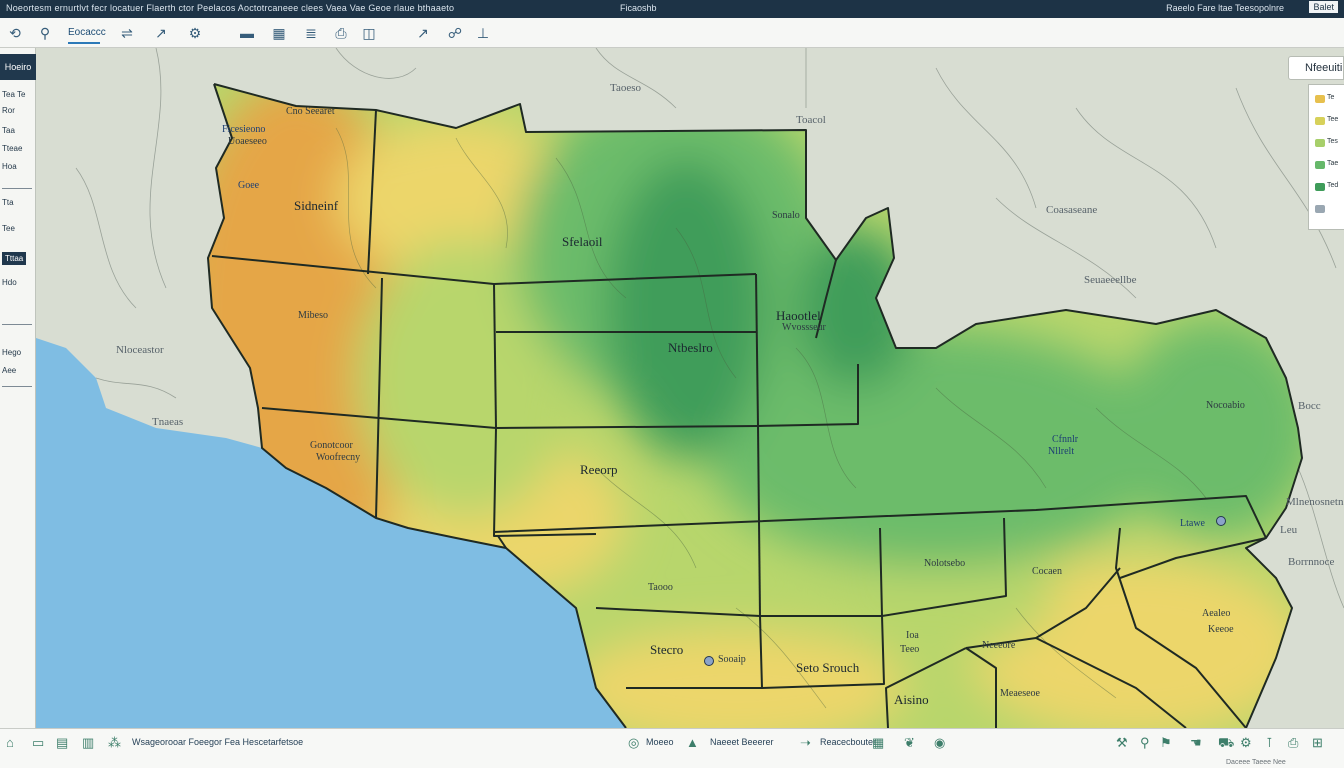 The image size is (1344, 768). Describe the element at coordinates (218, 742) in the screenshot. I see `status-text: Wsageorooar Foeegor Fea Hescetarfetsoe` at that location.